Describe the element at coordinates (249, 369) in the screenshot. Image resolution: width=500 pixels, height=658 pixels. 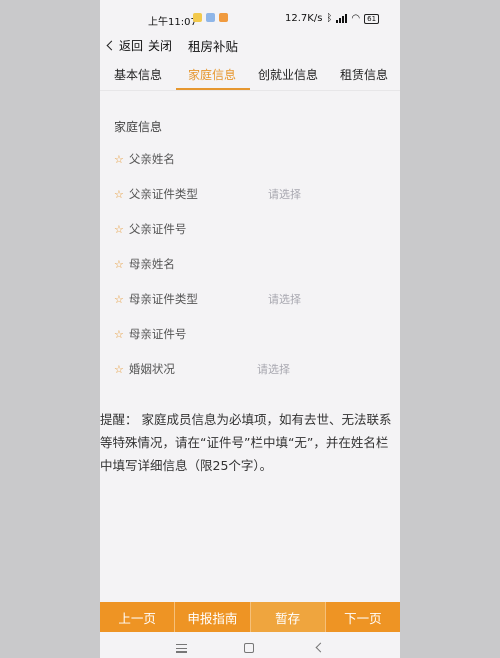
I see `field-marital-status: ☆ 婚姻状况 请选择` at that location.